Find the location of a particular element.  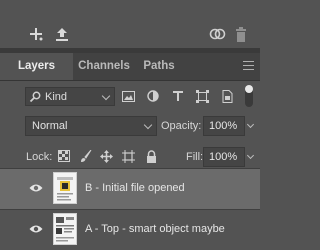

lock-transparent-icon is located at coordinates (64, 156).